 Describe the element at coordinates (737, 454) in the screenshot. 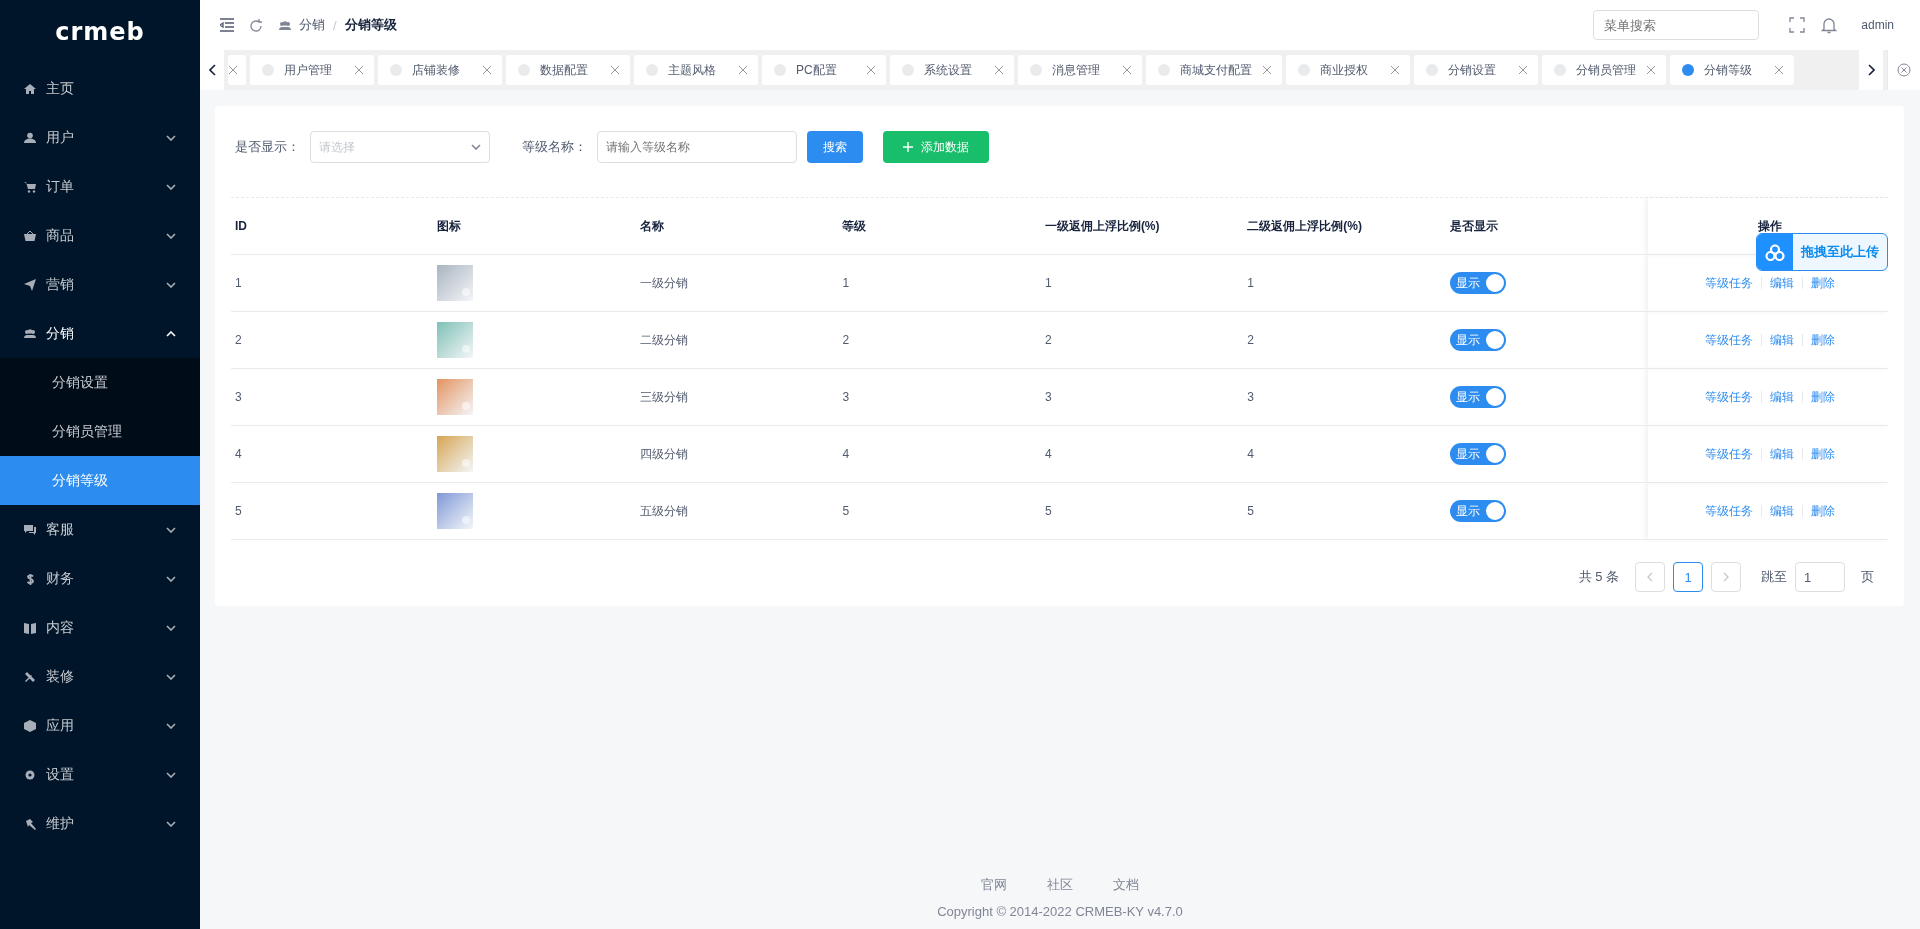

I see `table-cell: 四级分销` at that location.